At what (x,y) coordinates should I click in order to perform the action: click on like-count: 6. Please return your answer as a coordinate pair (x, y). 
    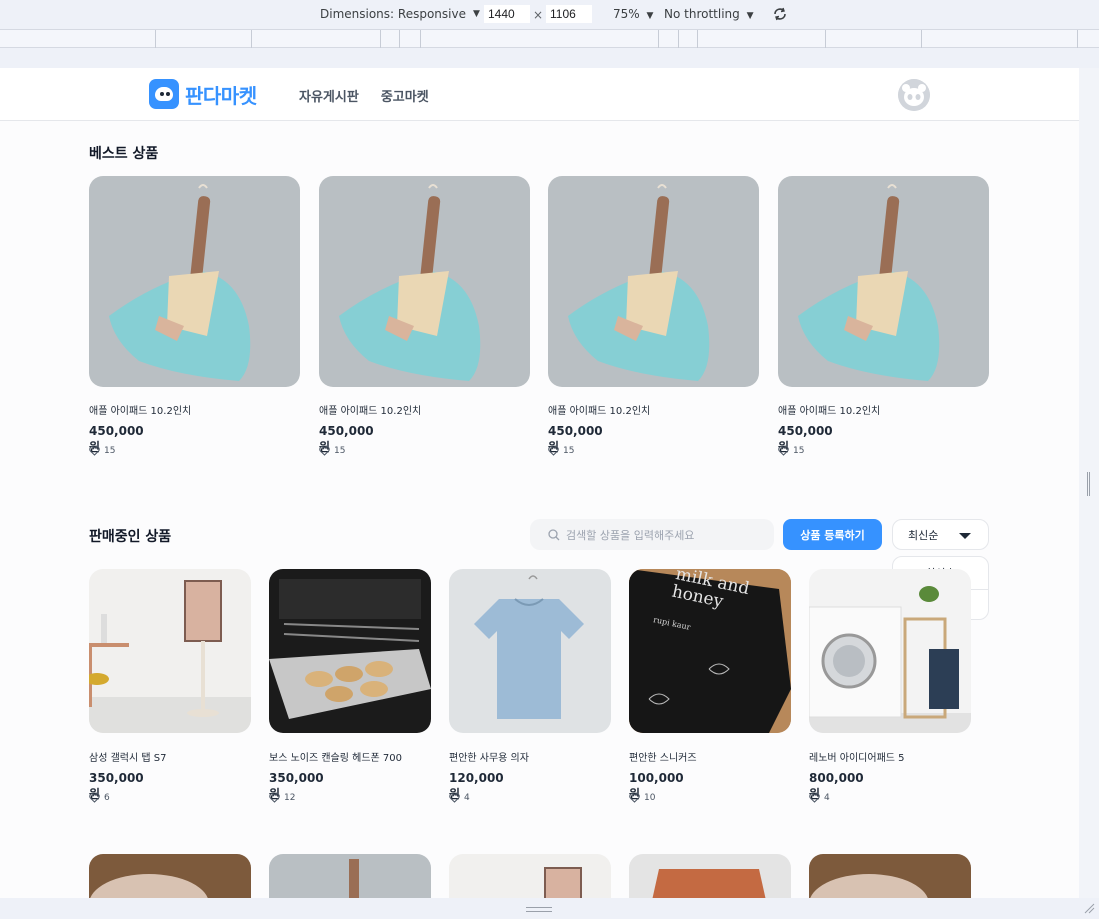
    Looking at the image, I should click on (107, 798).